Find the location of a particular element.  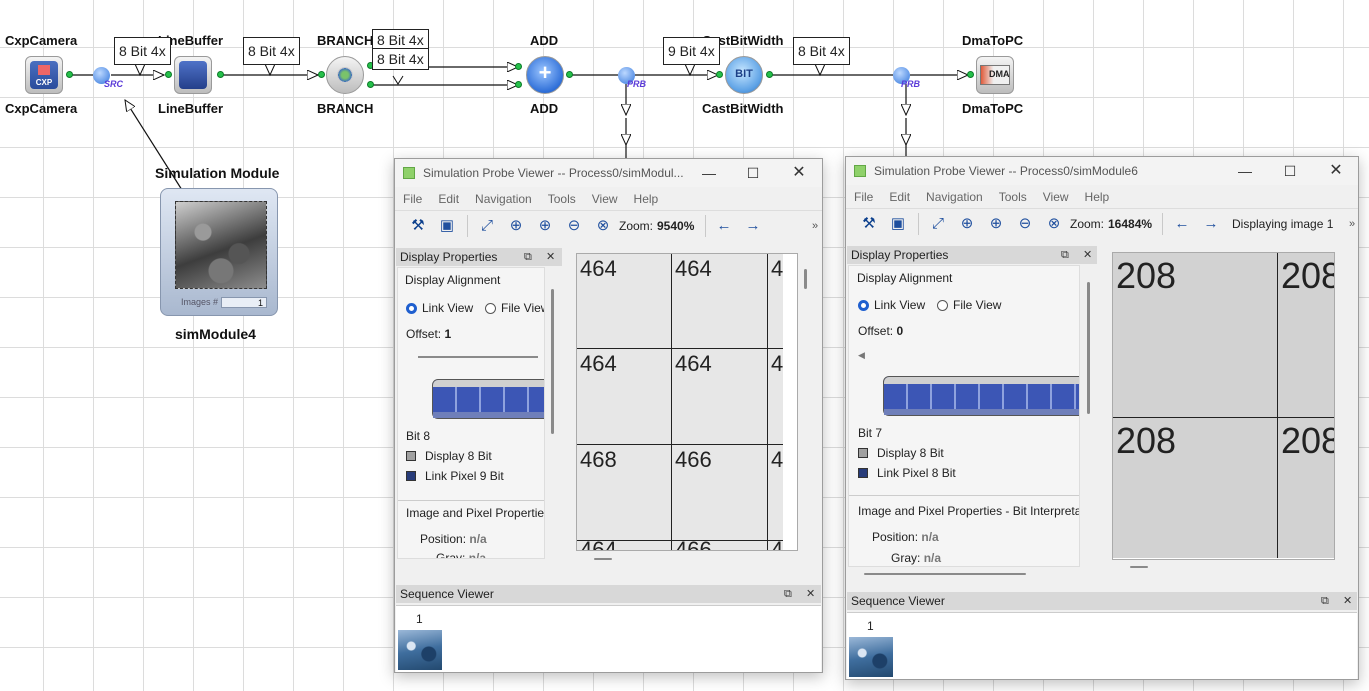

cxp-camera-icon: CXP is located at coordinates (44, 75).